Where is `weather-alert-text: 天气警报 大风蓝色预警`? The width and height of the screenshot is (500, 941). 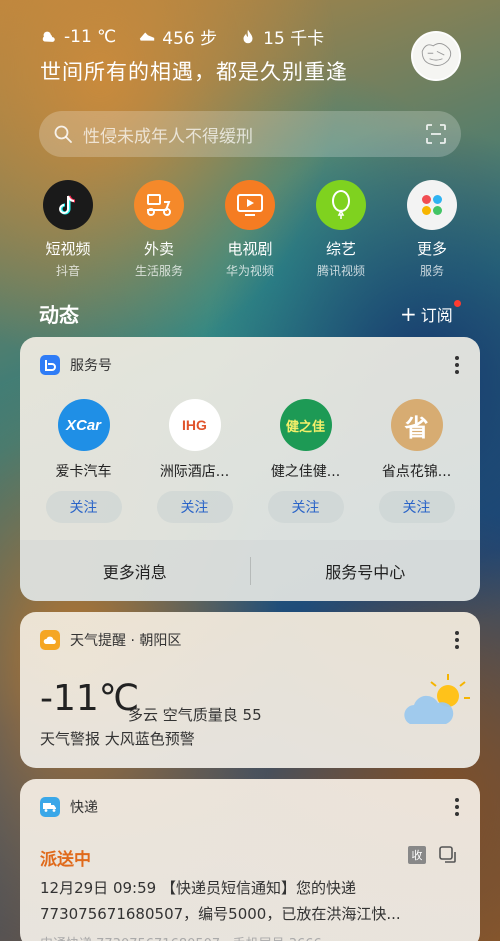 weather-alert-text: 天气警报 大风蓝色预警 is located at coordinates (117, 739).